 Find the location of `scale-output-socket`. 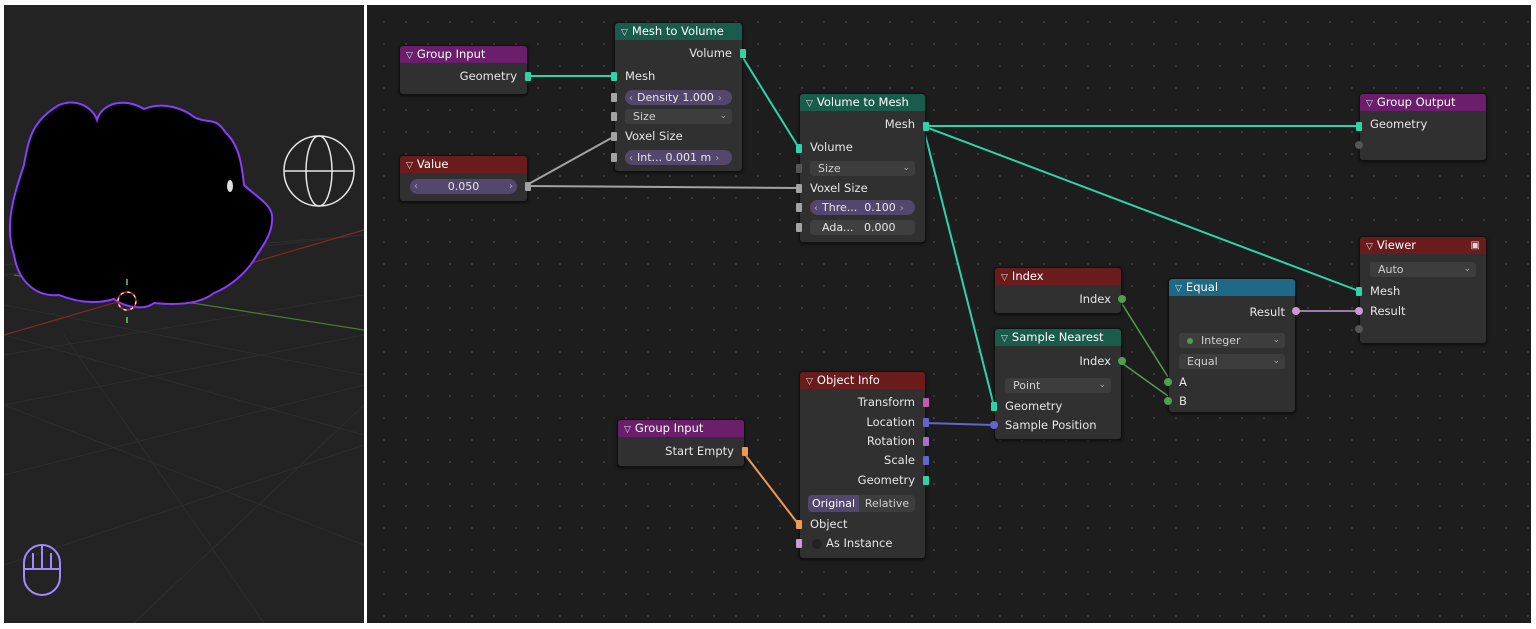

scale-output-socket is located at coordinates (926, 460).